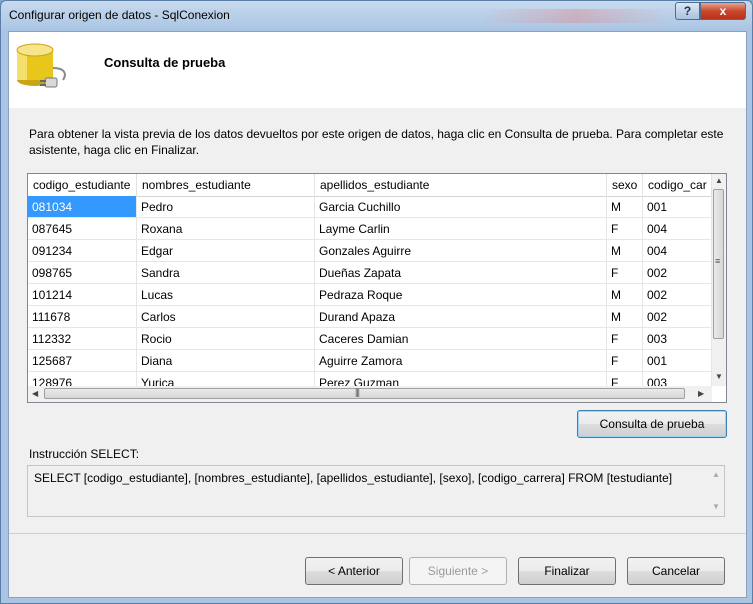  I want to click on cell-apellidos: Layme Carlin, so click(461, 229).